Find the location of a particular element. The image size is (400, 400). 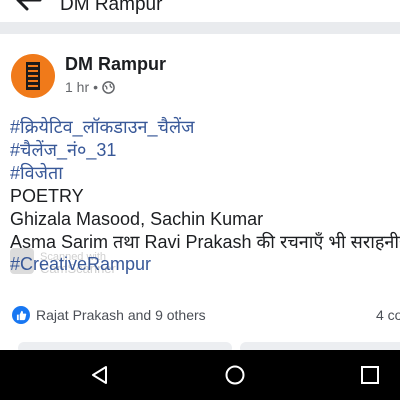

post-meta: 1 hr • is located at coordinates (90, 87).